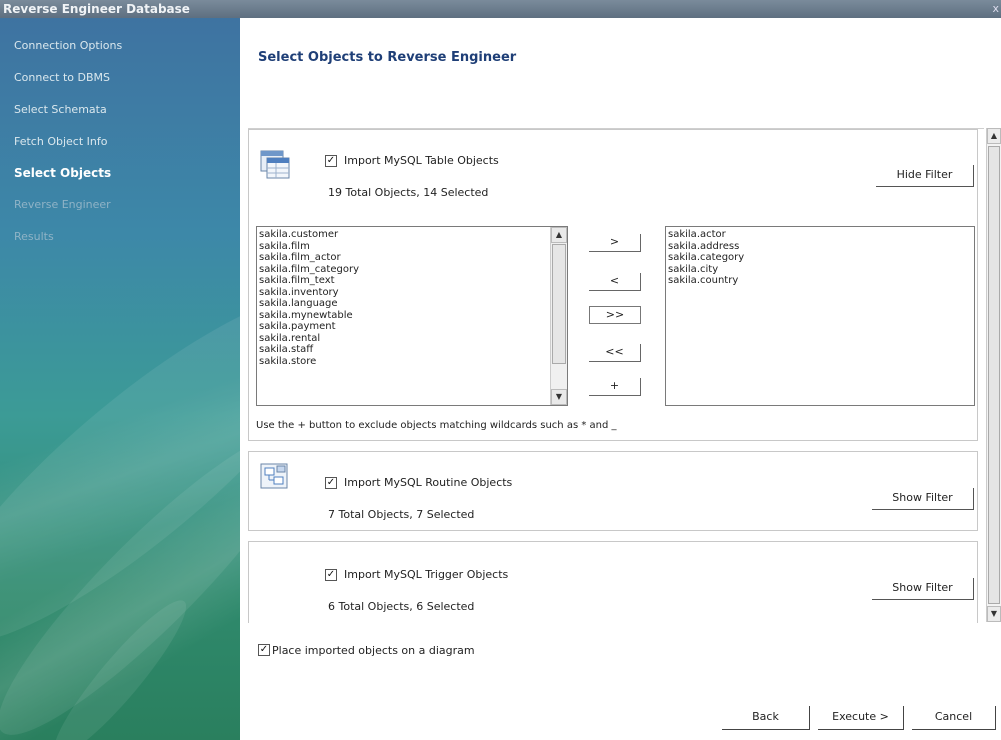 The width and height of the screenshot is (1001, 740). What do you see at coordinates (275, 478) in the screenshot?
I see `routine-objects-icon` at bounding box center [275, 478].